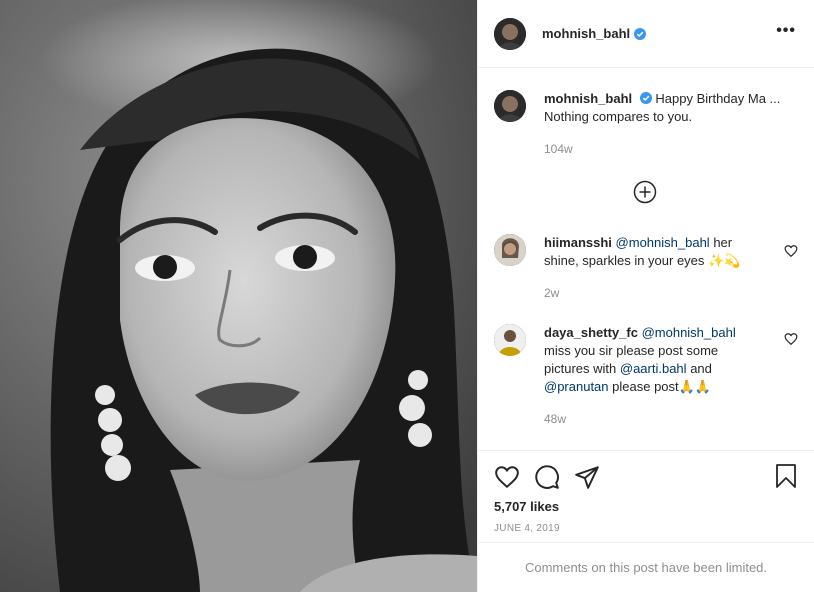  Describe the element at coordinates (786, 31) in the screenshot. I see `more-options-icon: •••` at that location.